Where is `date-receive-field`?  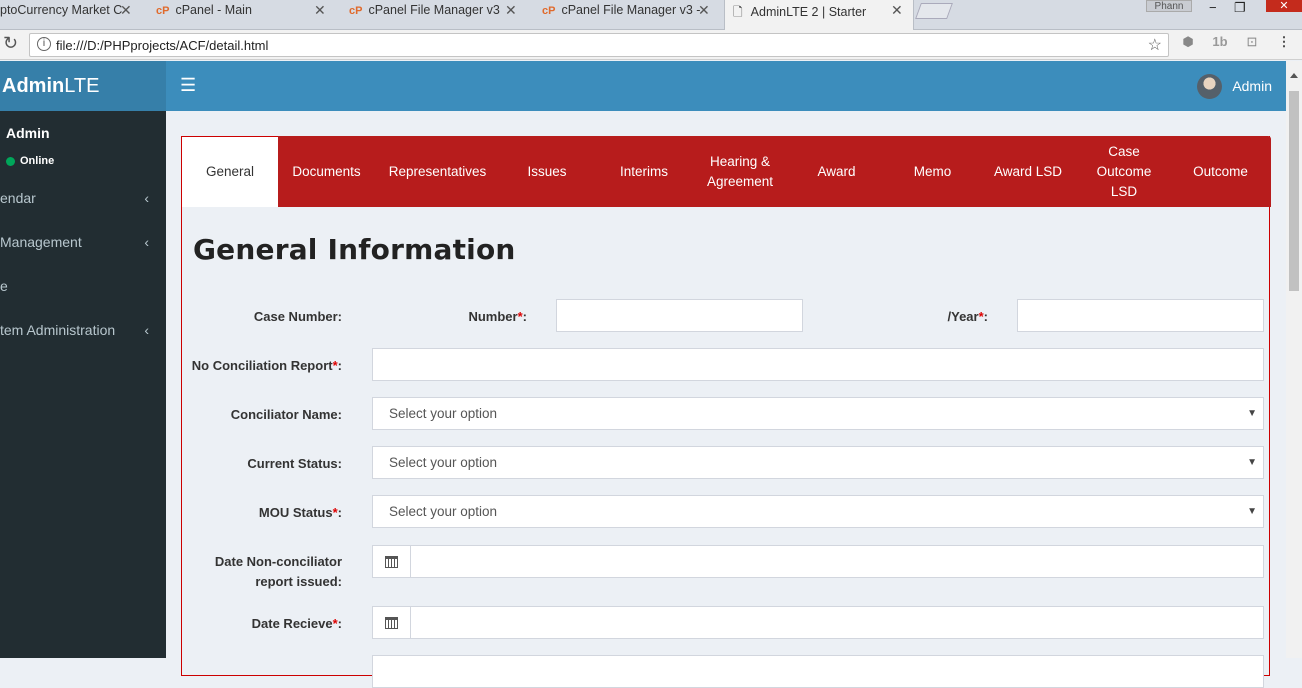 date-receive-field is located at coordinates (818, 622).